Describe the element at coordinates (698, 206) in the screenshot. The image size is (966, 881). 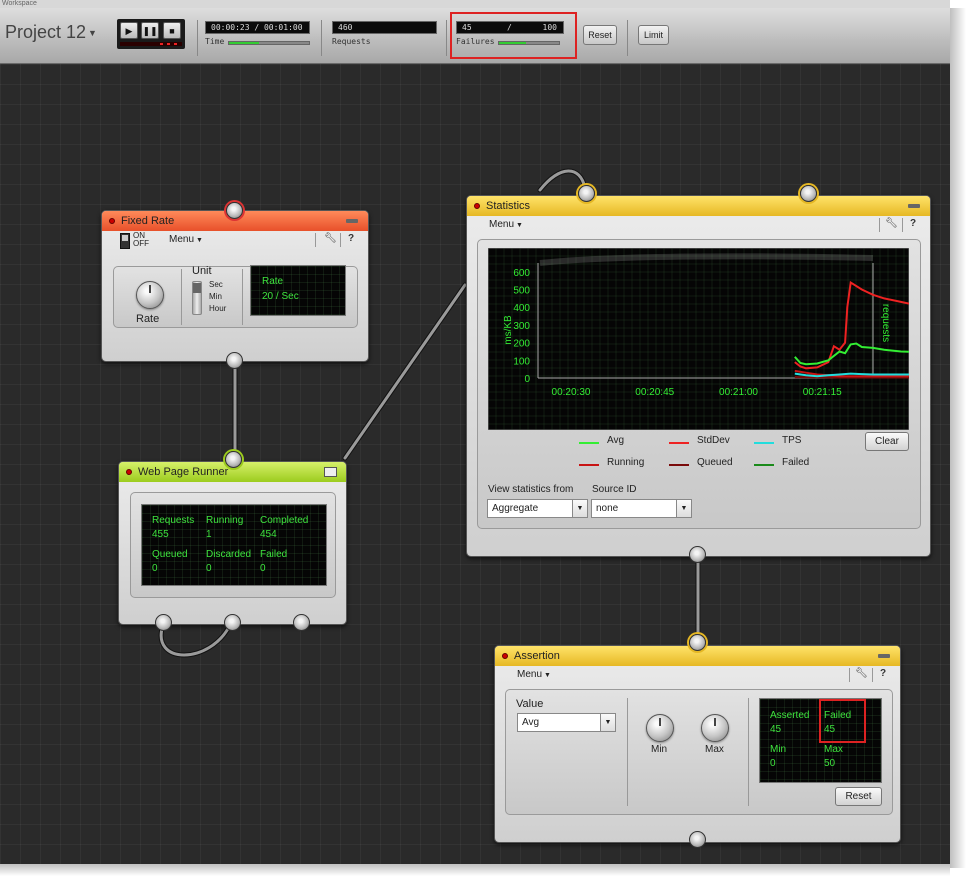
I see `statistics-header: Statistics` at that location.